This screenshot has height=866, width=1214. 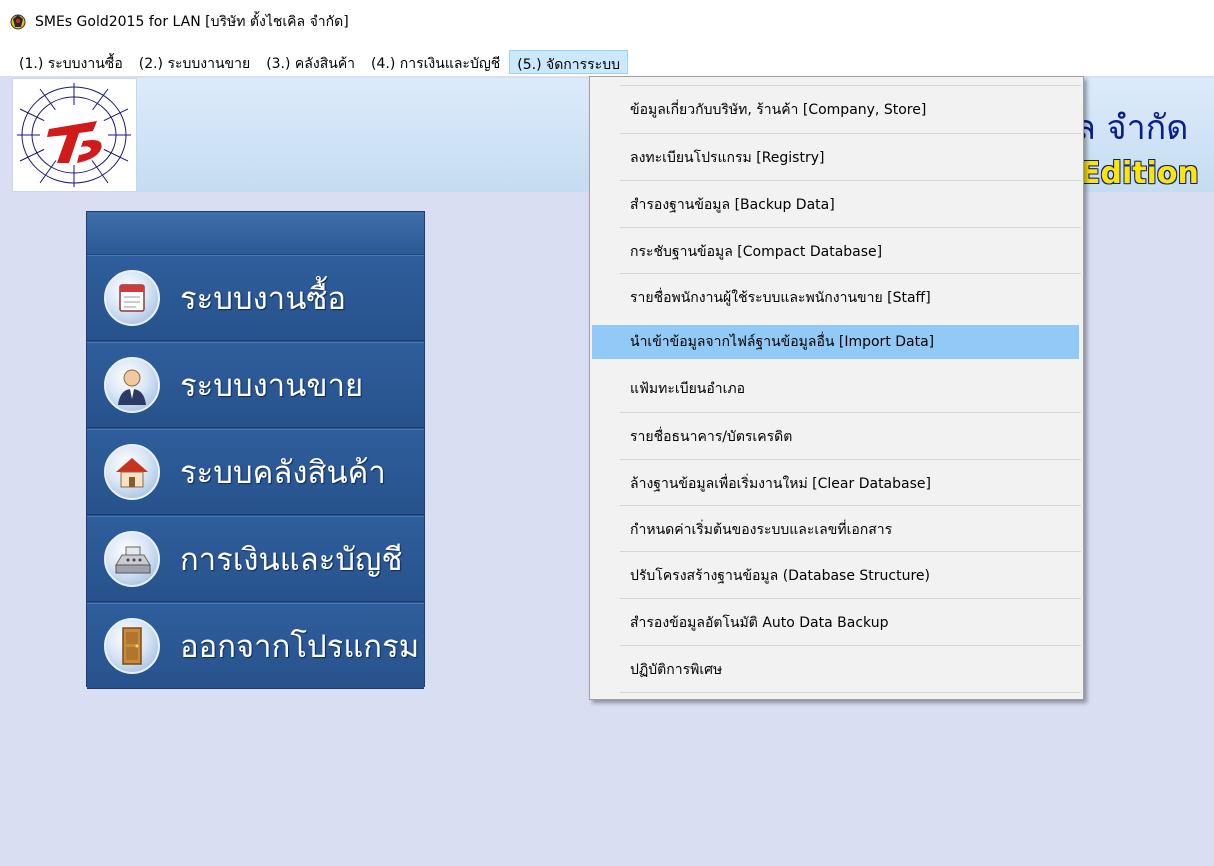 I want to click on calendar-icon, so click(x=132, y=298).